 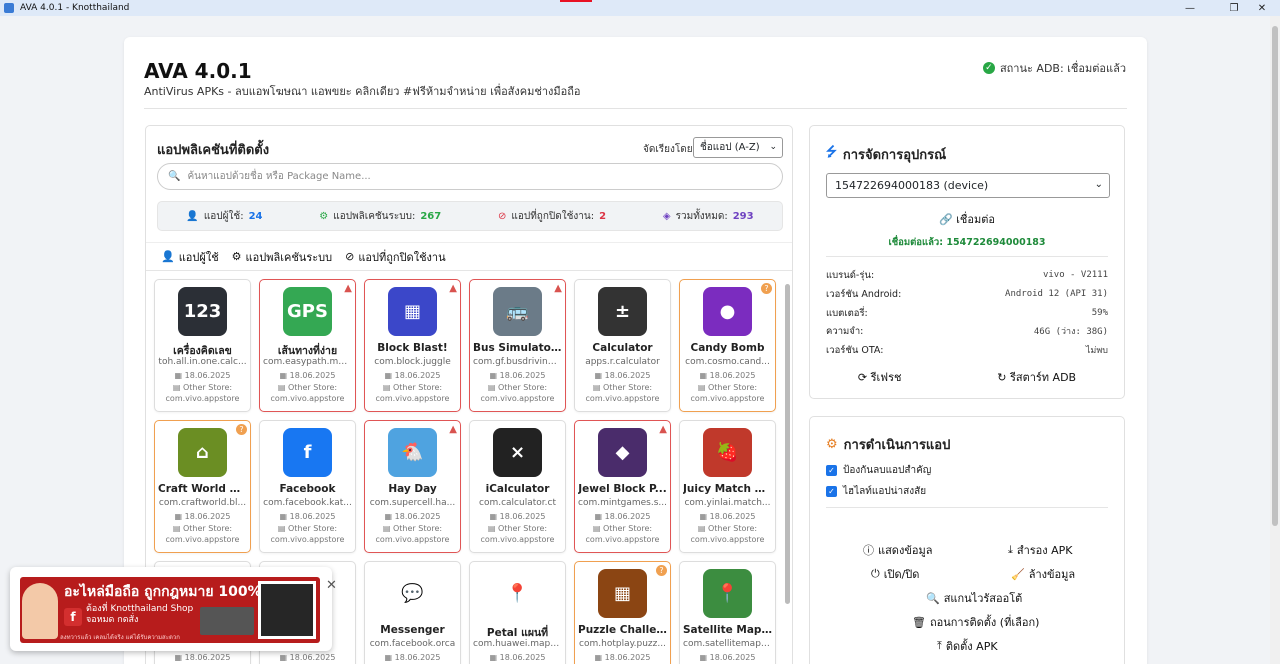 I want to click on device-select: 154722694000183 (device) ⌄, so click(x=968, y=185).